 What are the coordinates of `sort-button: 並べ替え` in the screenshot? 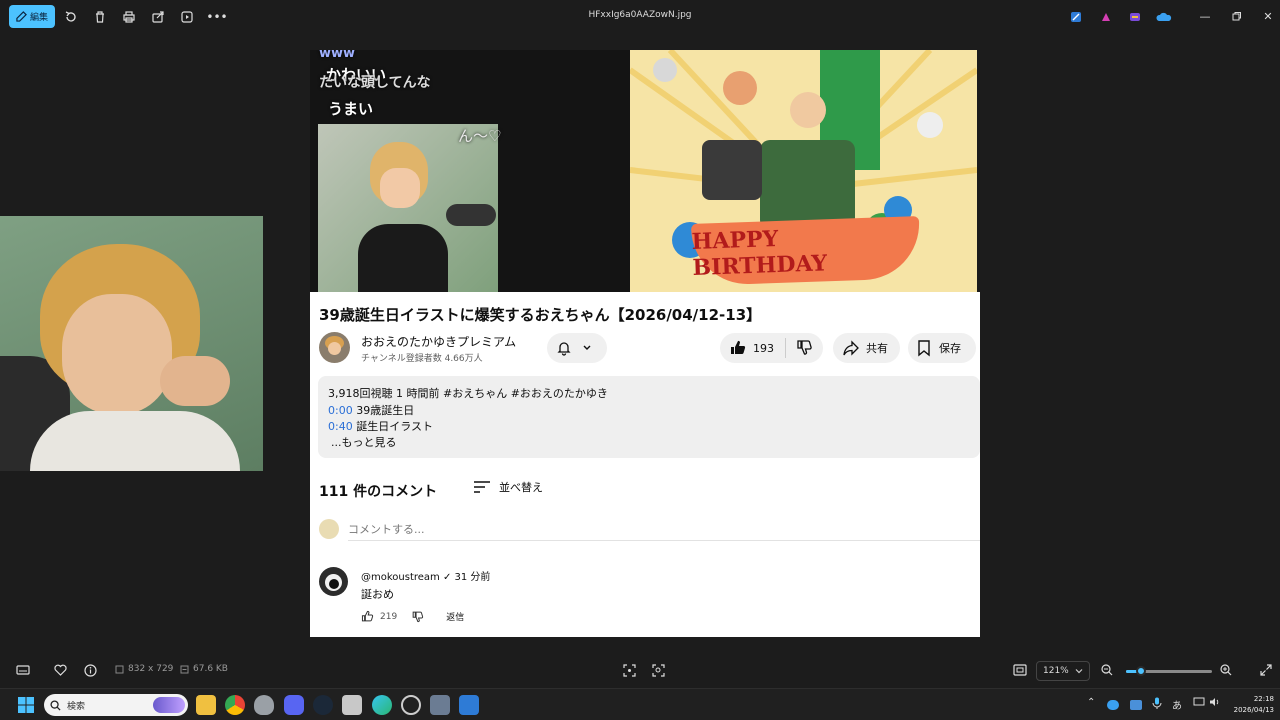 It's located at (508, 487).